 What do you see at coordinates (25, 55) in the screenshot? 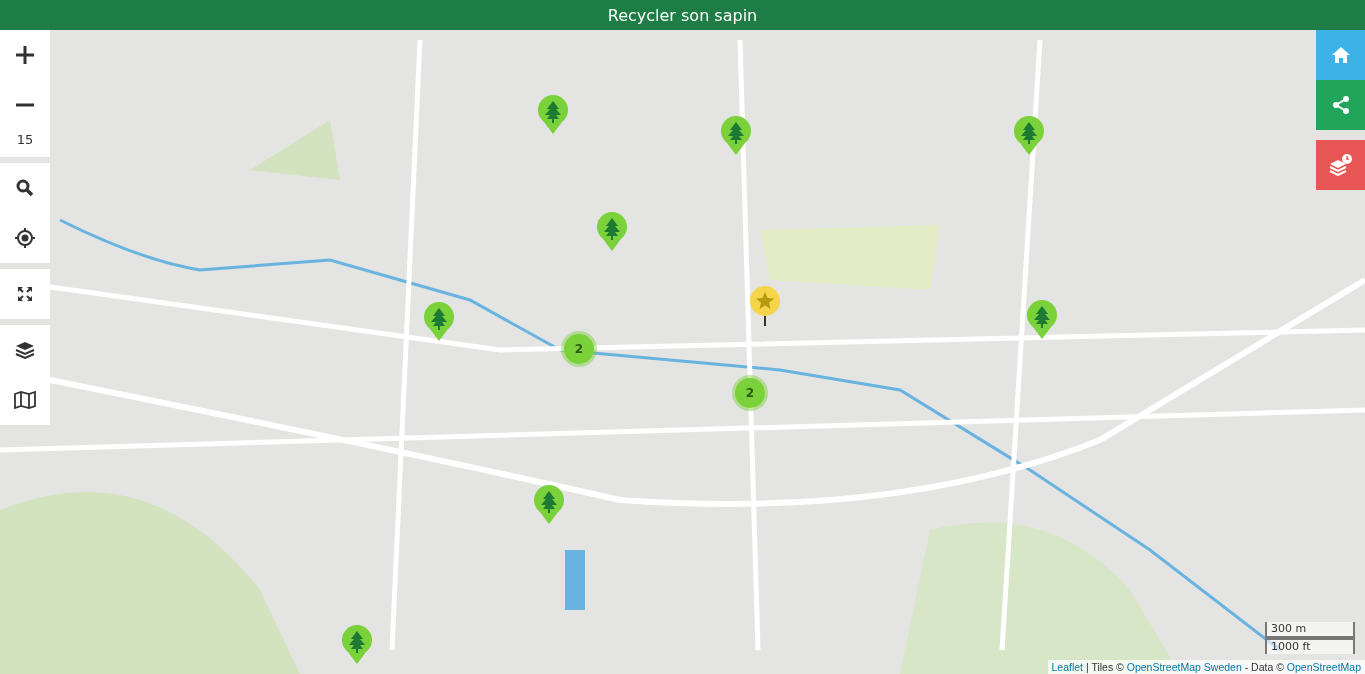
I see `plus-icon` at bounding box center [25, 55].